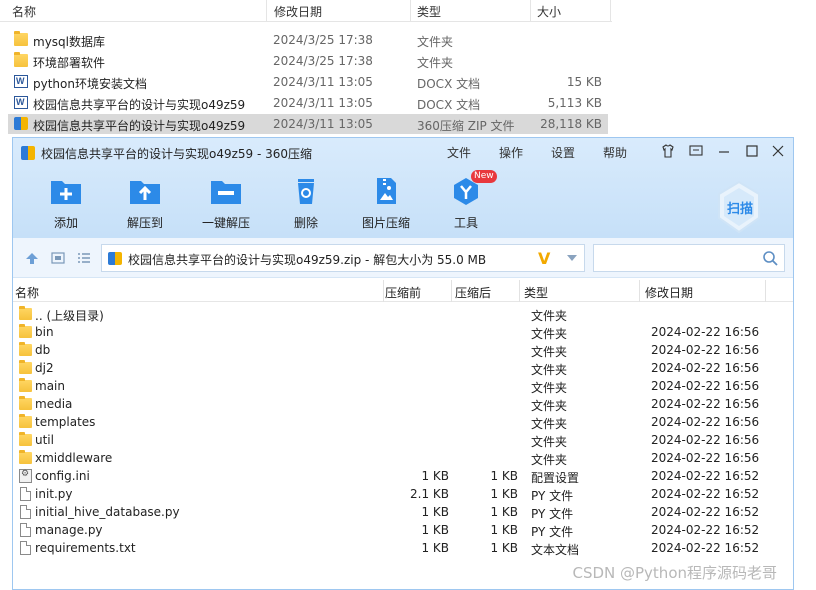 The height and width of the screenshot is (590, 816). I want to click on image-compress-button: 图片压缩, so click(386, 204).